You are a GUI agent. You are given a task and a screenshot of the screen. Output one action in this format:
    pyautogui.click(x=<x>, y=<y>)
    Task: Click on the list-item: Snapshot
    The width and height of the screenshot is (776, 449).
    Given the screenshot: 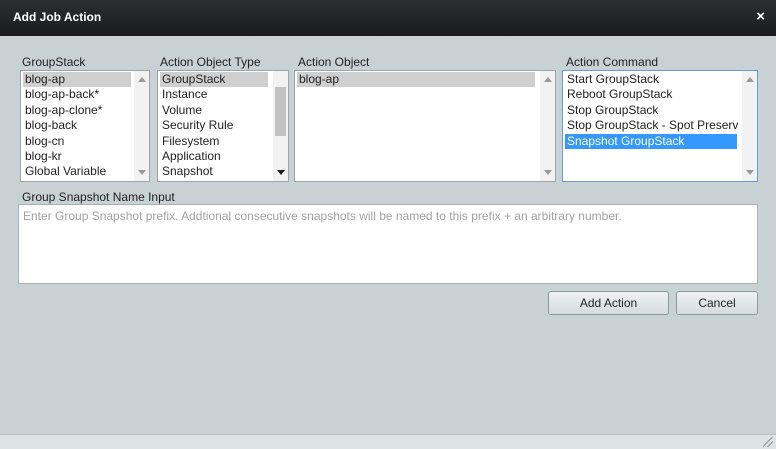 What is the action you would take?
    pyautogui.click(x=186, y=171)
    